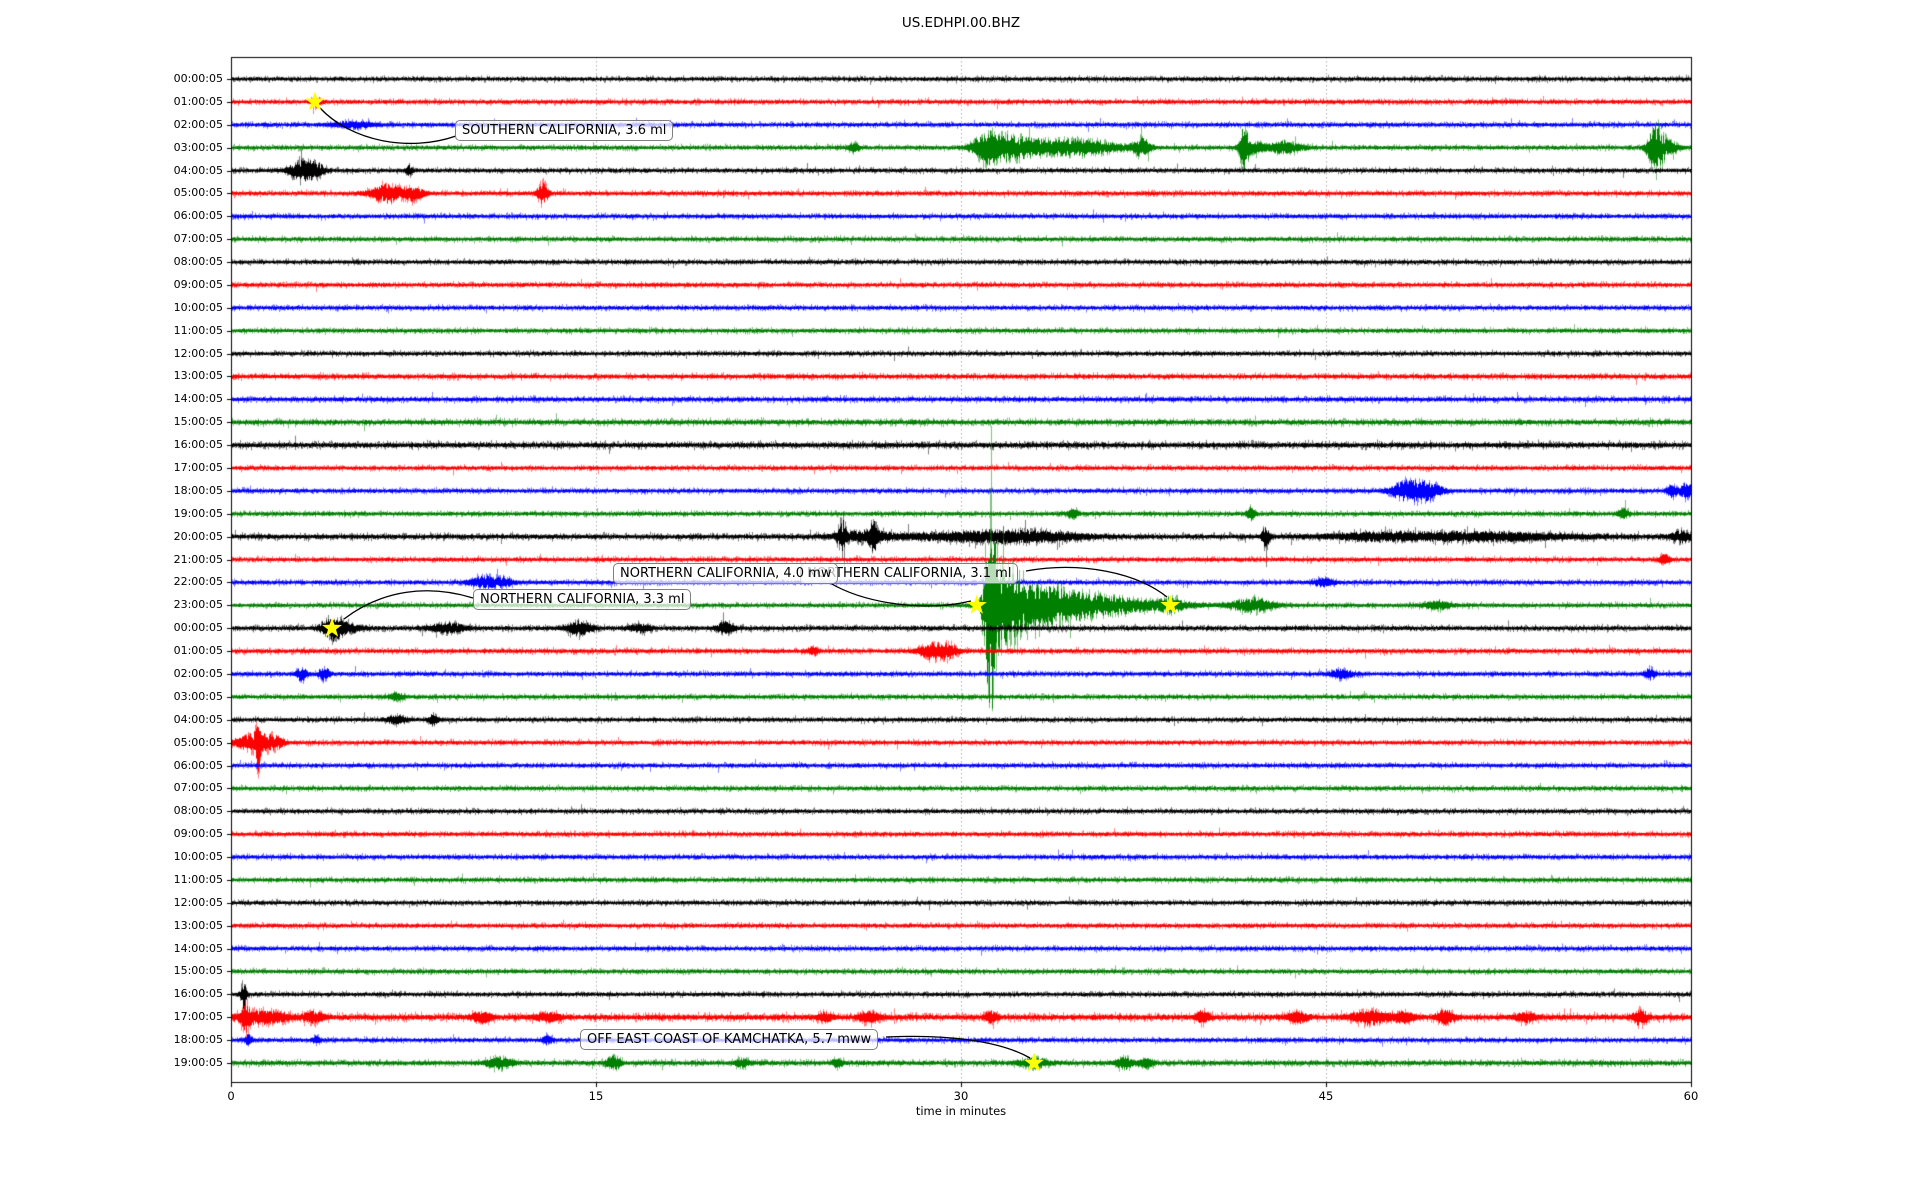 The height and width of the screenshot is (1200, 1920). What do you see at coordinates (961, 1096) in the screenshot?
I see `x-tick-label: 30` at bounding box center [961, 1096].